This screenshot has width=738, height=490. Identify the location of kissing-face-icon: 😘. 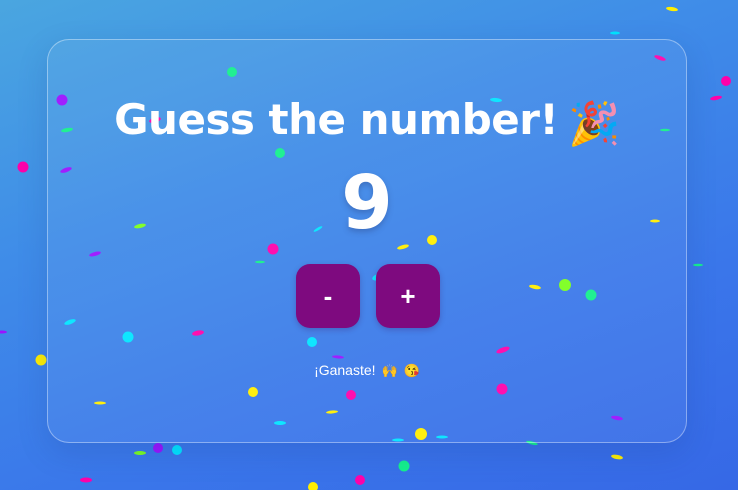
(411, 370).